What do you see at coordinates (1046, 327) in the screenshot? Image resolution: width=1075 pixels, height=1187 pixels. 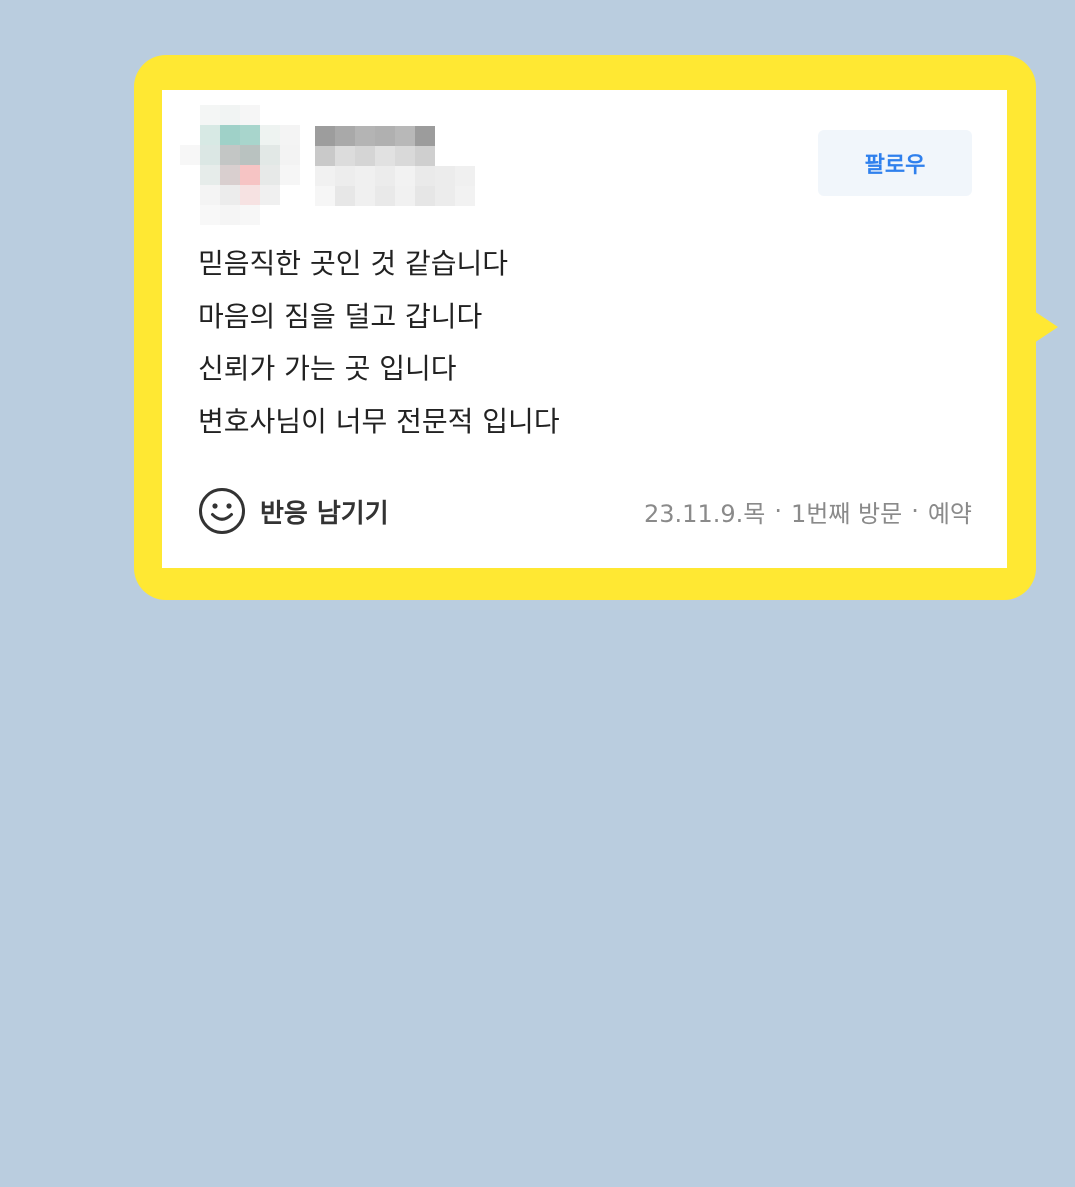 I see `speech-bubble-tail` at bounding box center [1046, 327].